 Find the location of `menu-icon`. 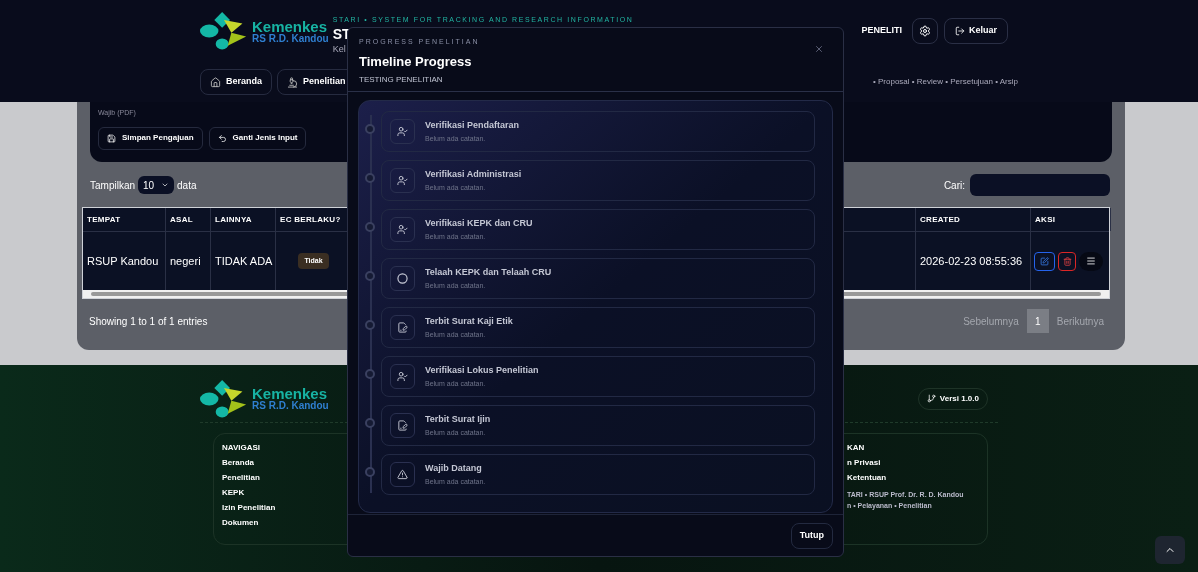

menu-icon is located at coordinates (1091, 261).